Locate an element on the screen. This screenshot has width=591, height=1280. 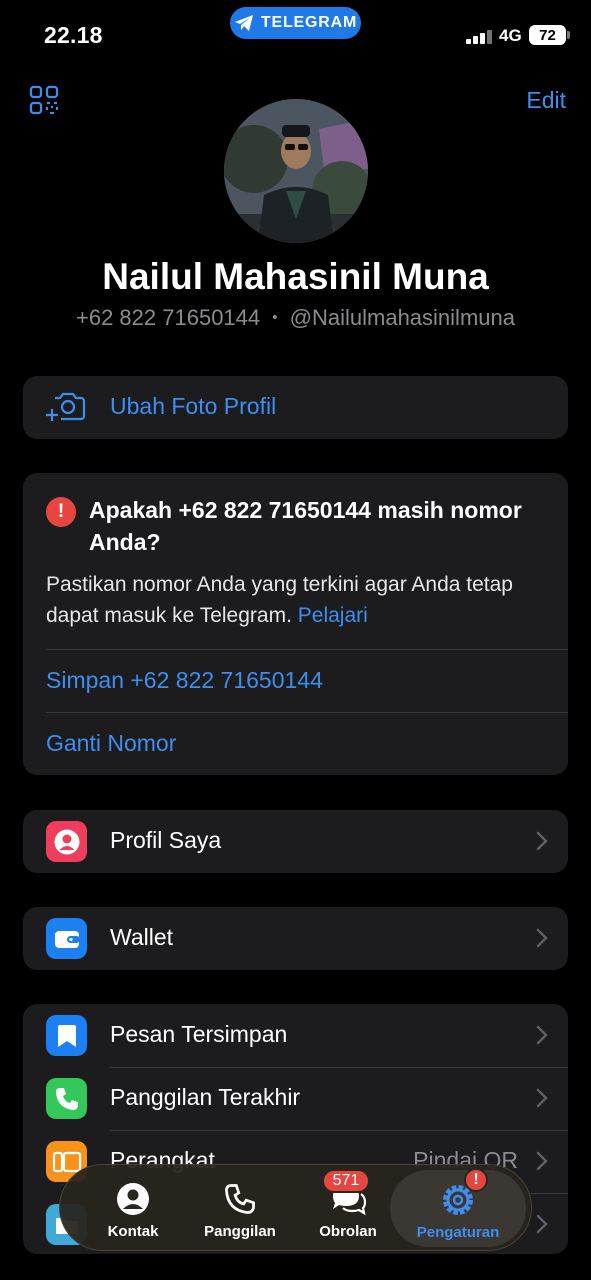
chat-bubbles-icon: 571 is located at coordinates (346, 1194).